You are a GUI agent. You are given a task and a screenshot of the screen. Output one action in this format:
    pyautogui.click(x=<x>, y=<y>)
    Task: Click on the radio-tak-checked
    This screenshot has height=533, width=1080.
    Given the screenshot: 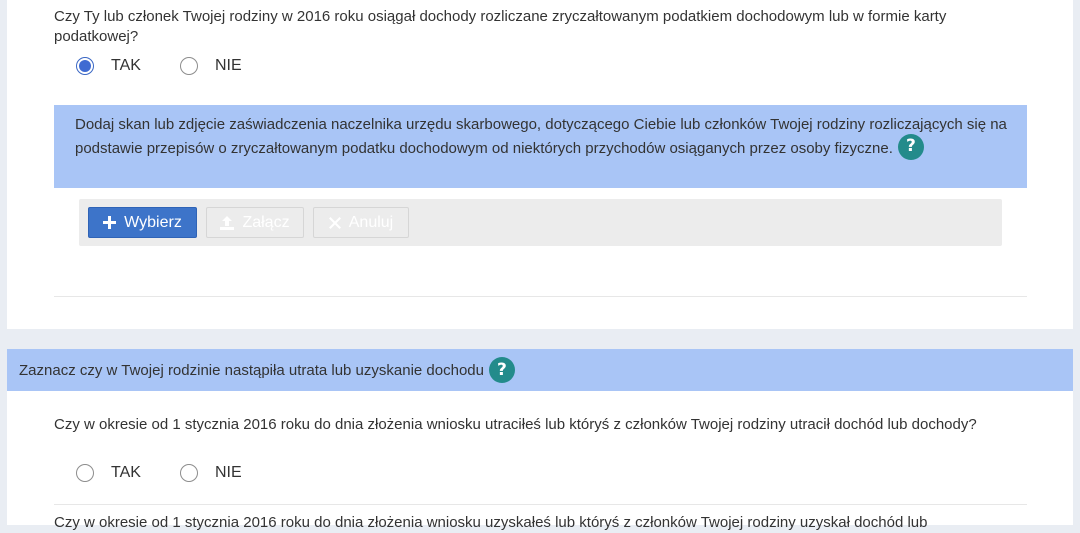 What is the action you would take?
    pyautogui.click(x=85, y=66)
    